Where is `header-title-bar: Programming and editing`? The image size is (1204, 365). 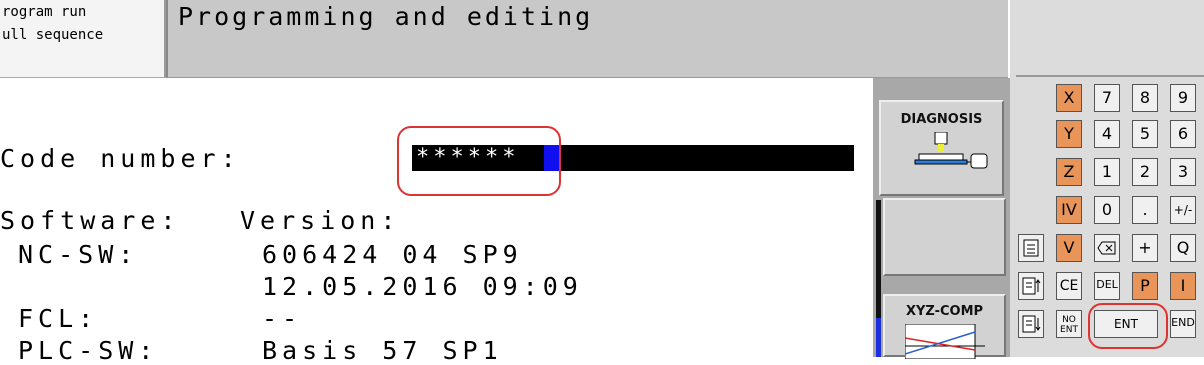 header-title-bar: Programming and editing is located at coordinates (587, 39).